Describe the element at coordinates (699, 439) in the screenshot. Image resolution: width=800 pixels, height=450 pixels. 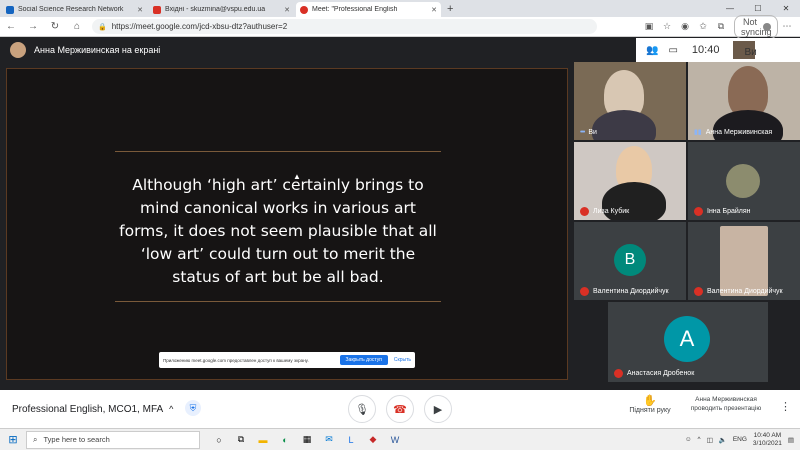
I see `chevron-up-icon: ^` at that location.